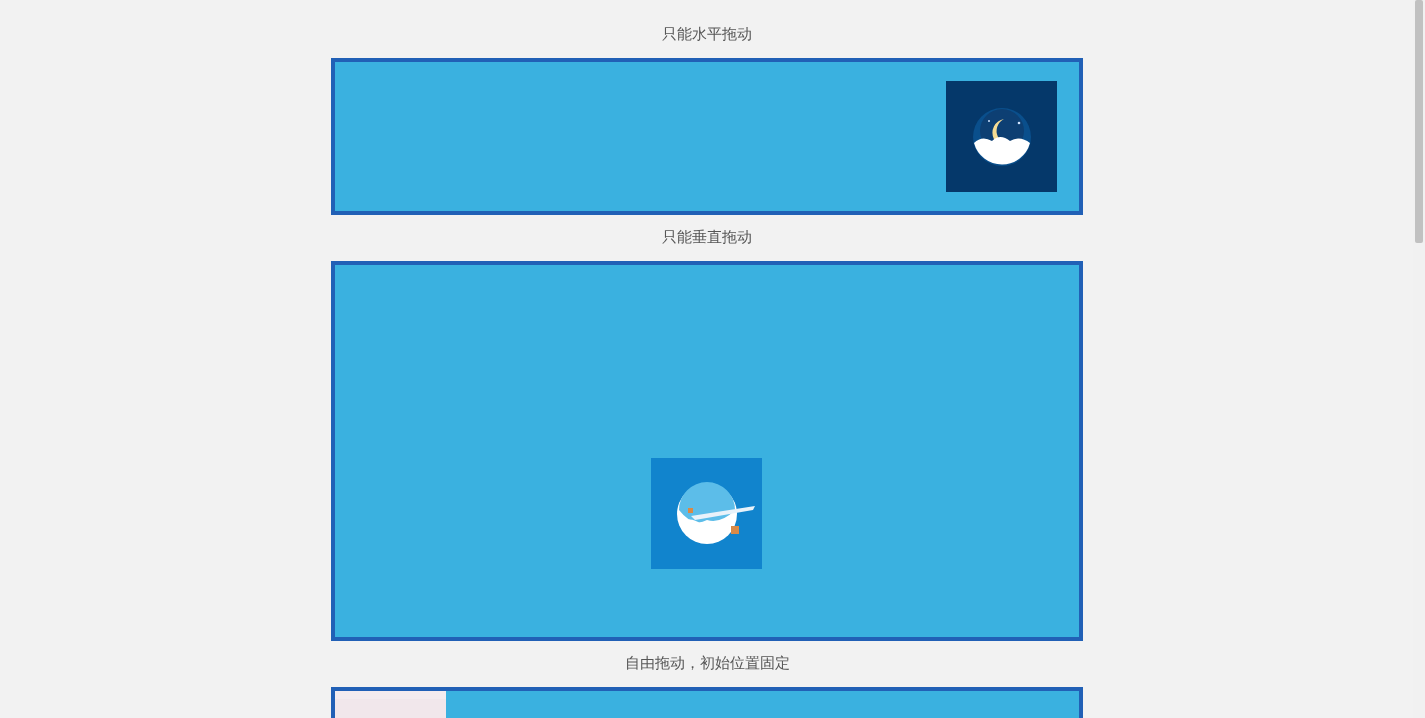 The width and height of the screenshot is (1425, 718). I want to click on section-title: 只能水平拖动, so click(707, 34).